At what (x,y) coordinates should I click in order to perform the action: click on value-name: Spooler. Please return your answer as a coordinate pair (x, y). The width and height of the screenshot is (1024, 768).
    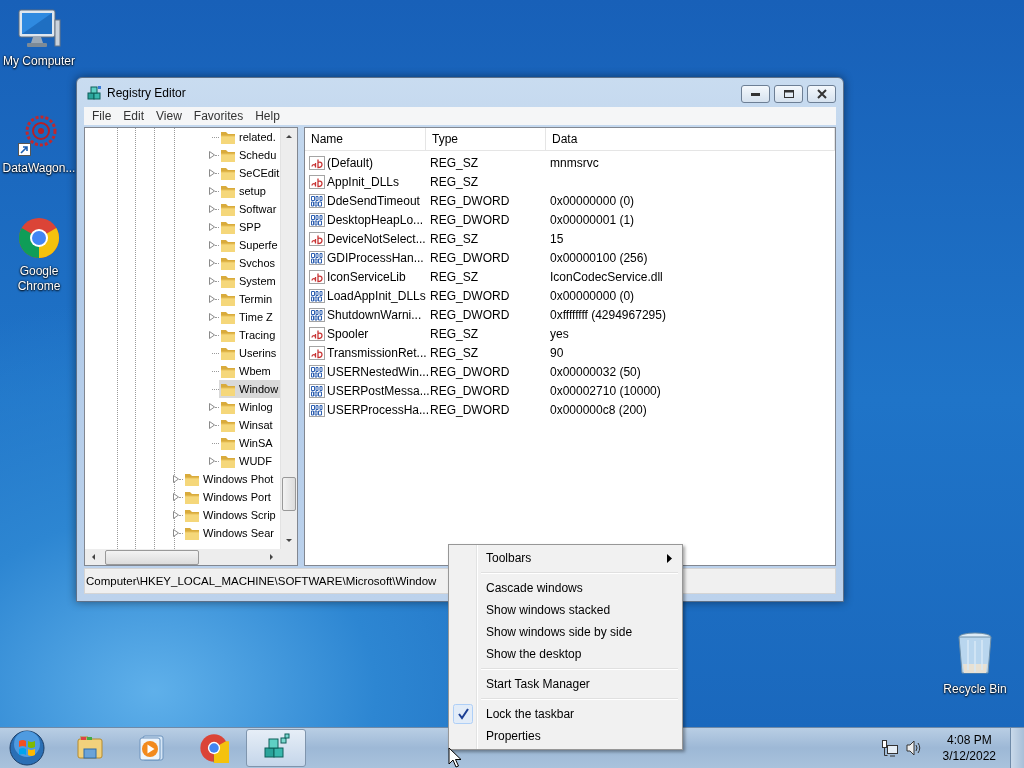
    Looking at the image, I should click on (348, 333).